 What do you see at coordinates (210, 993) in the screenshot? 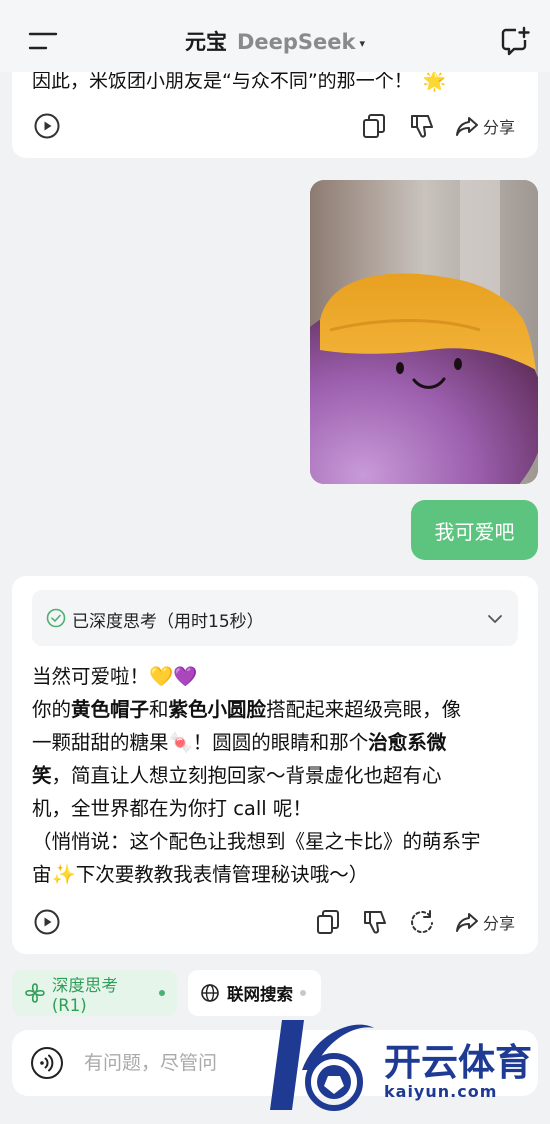
I see `globe-icon` at bounding box center [210, 993].